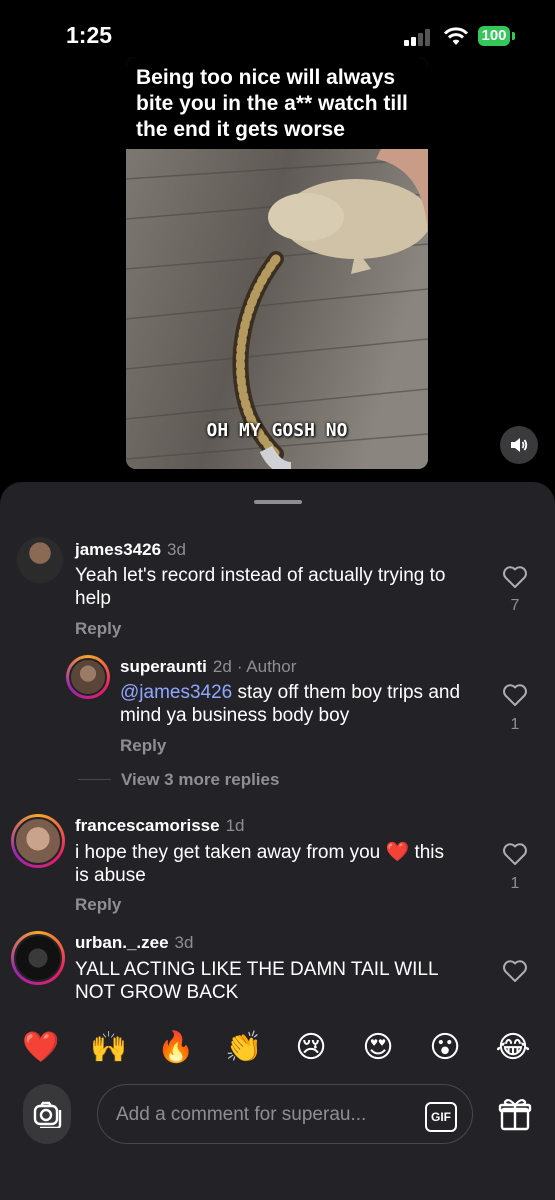  I want to click on sound-toggle-button, so click(519, 445).